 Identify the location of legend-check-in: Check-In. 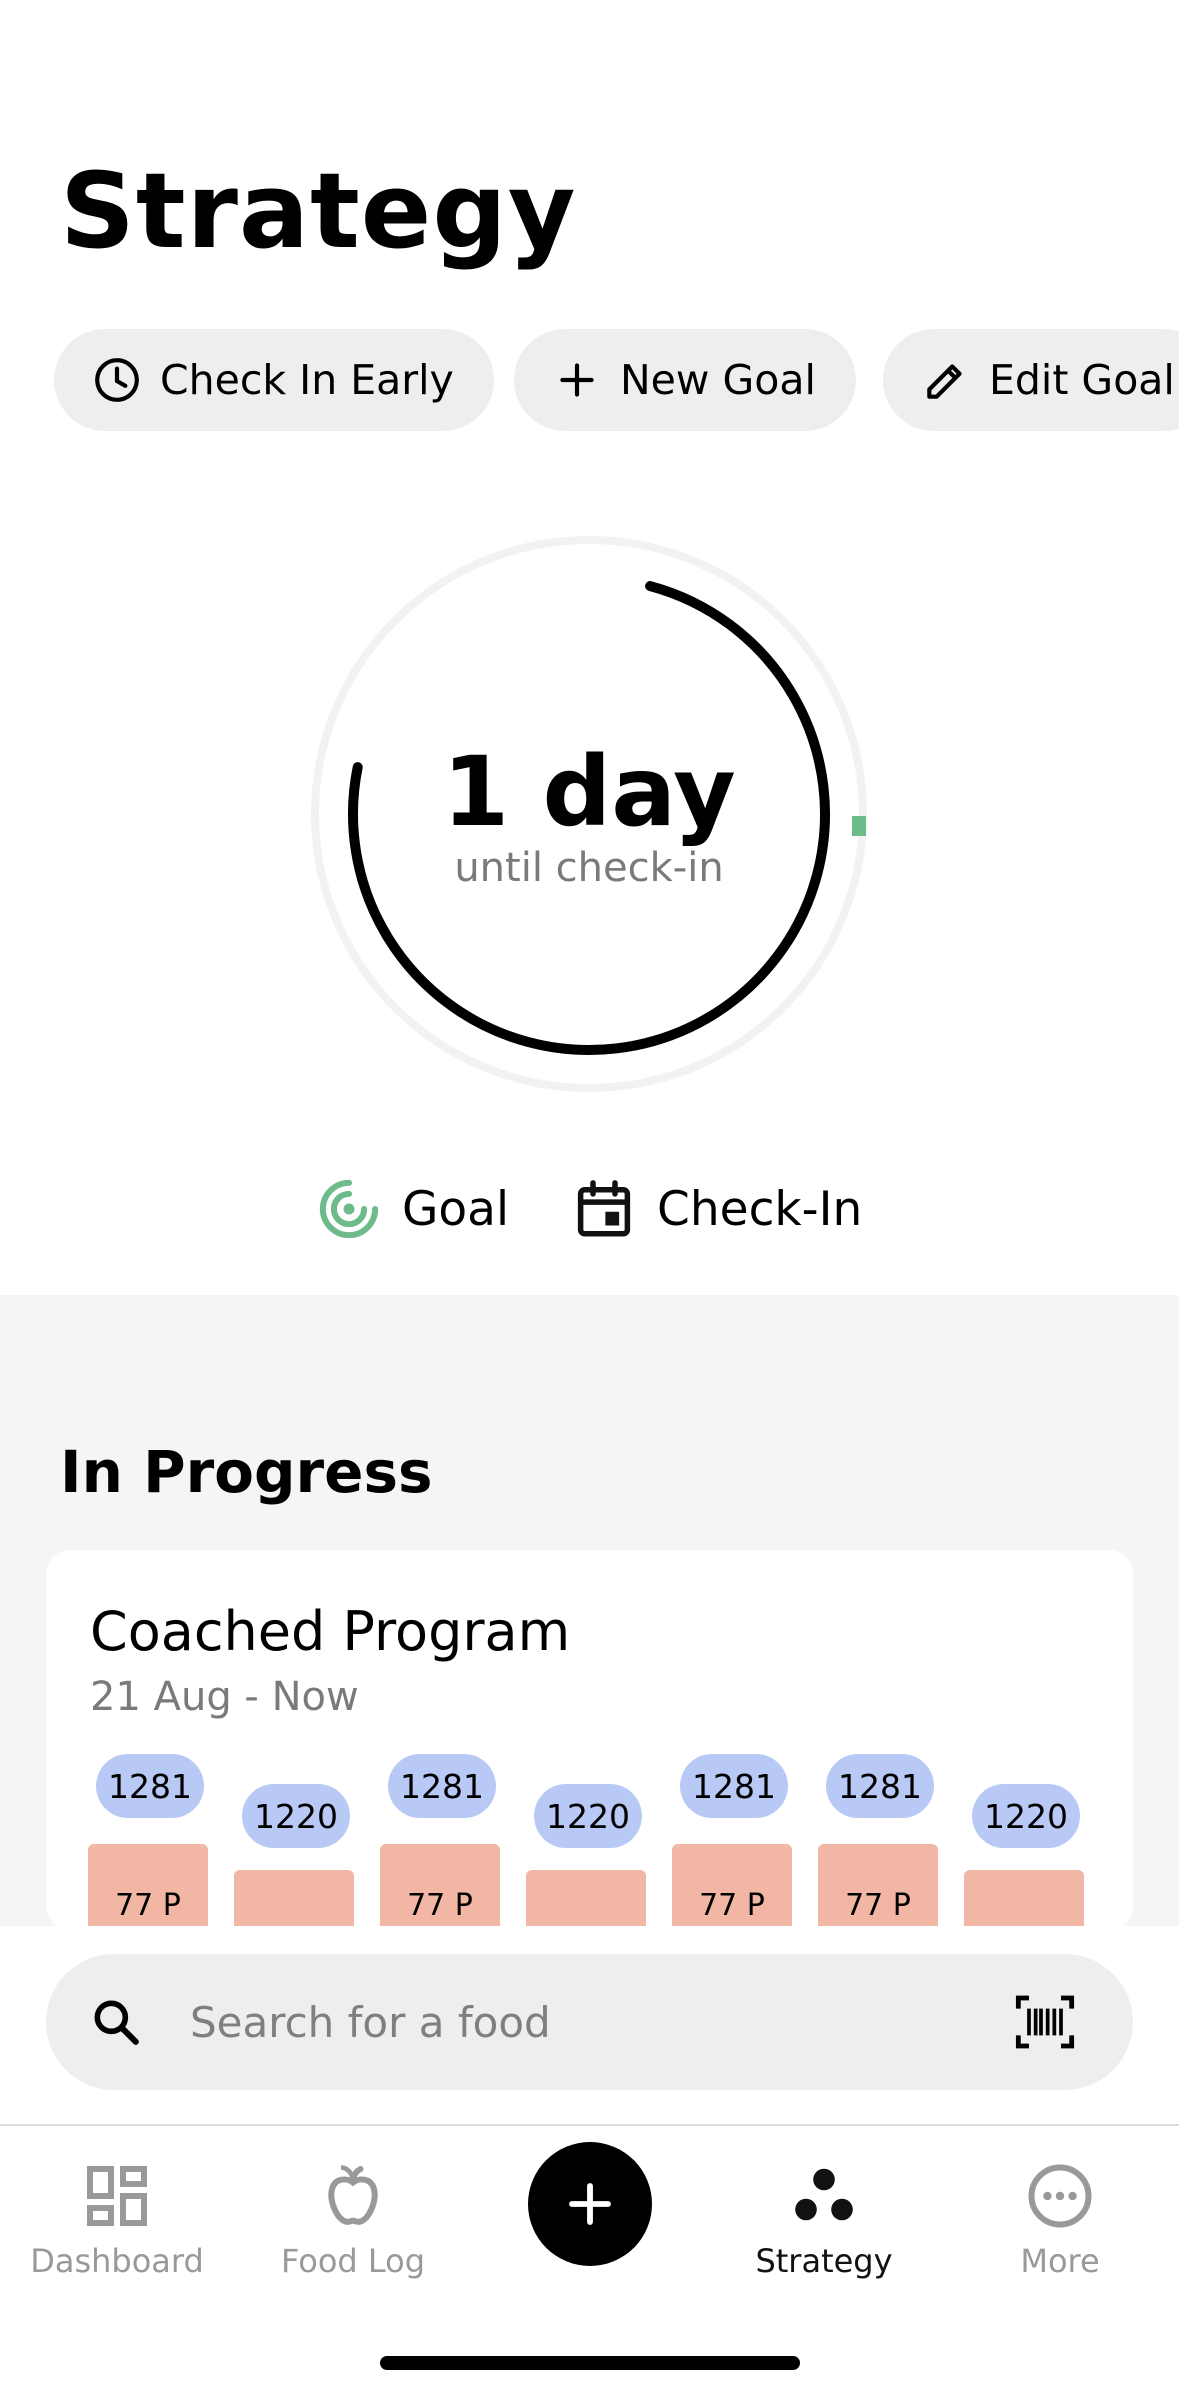
(716, 1209).